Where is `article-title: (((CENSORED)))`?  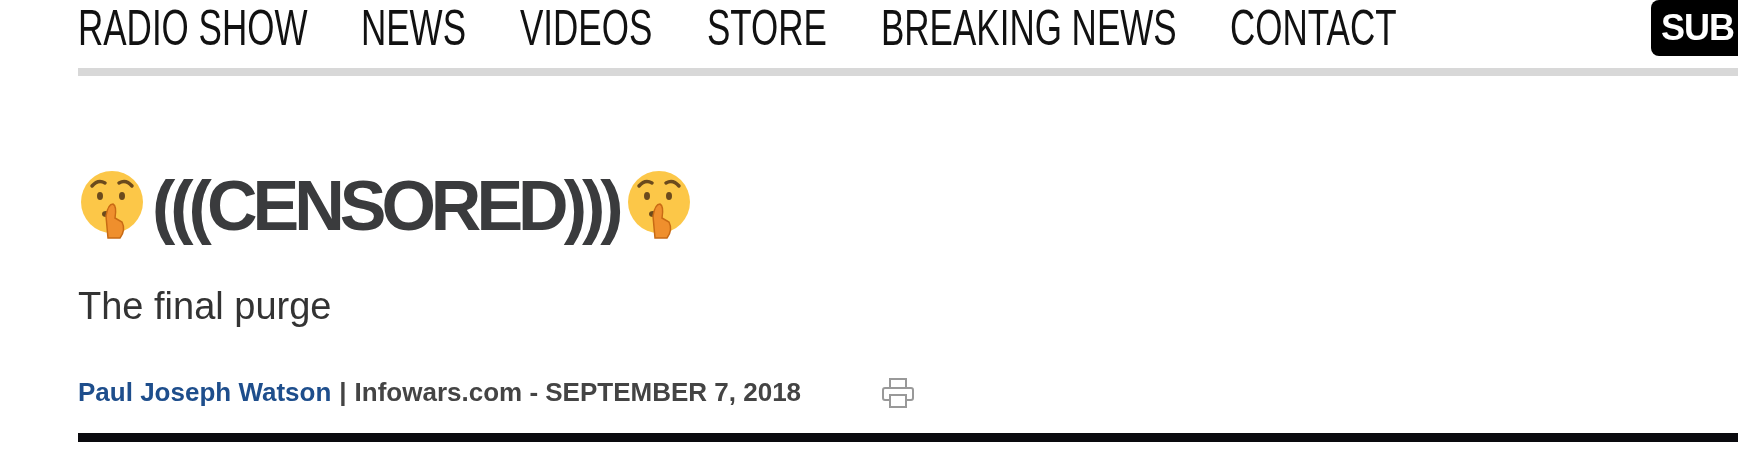
article-title: (((CENSORED))) is located at coordinates (385, 206).